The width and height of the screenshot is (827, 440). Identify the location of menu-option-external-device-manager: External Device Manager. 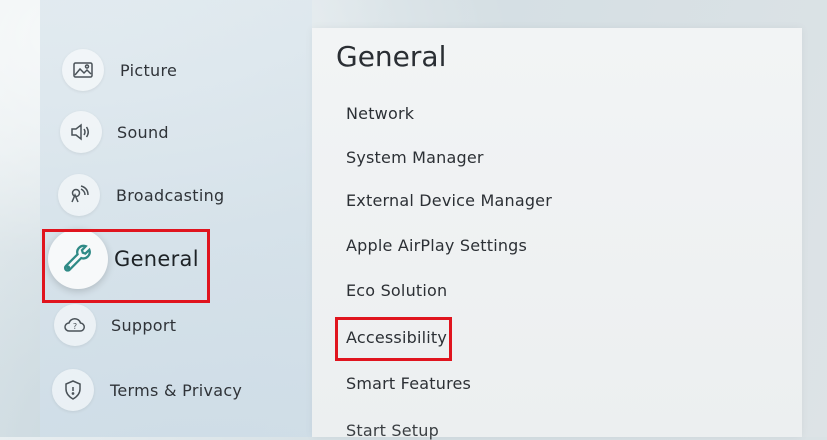
(449, 200).